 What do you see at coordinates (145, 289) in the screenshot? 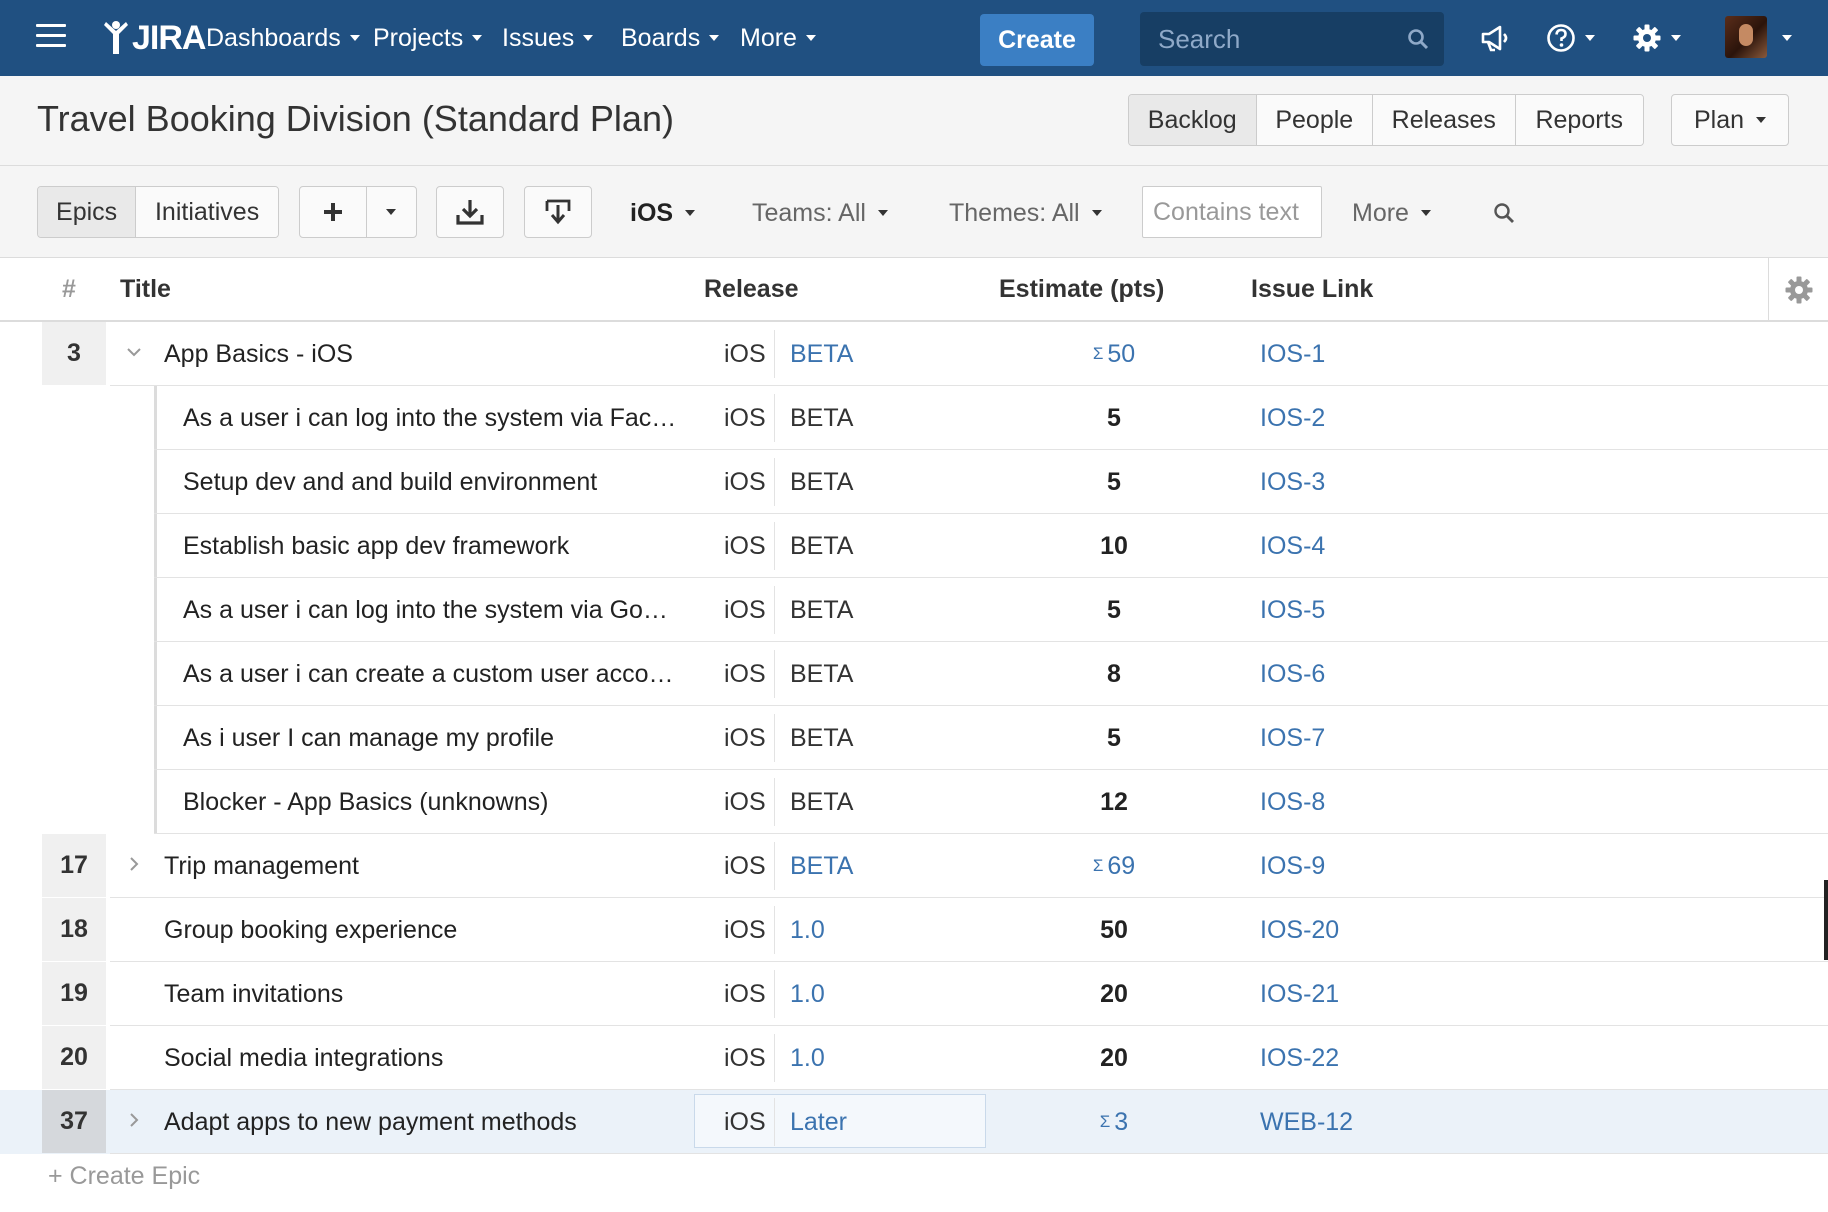
I see `column-title: Title` at bounding box center [145, 289].